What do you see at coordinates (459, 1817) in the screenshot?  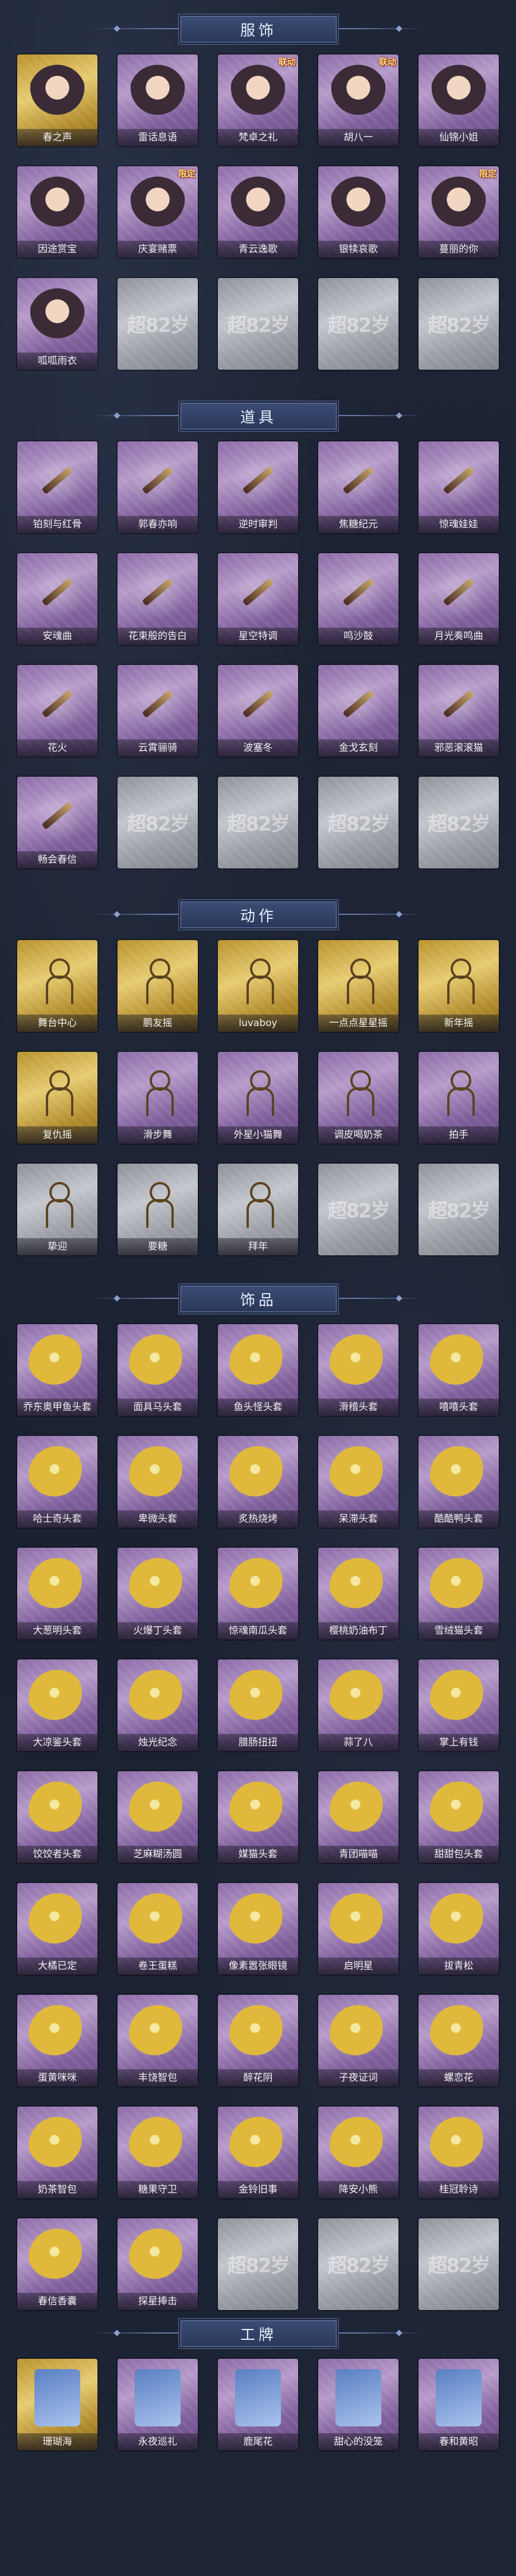 I see `item-card: 甜甜包头套` at bounding box center [459, 1817].